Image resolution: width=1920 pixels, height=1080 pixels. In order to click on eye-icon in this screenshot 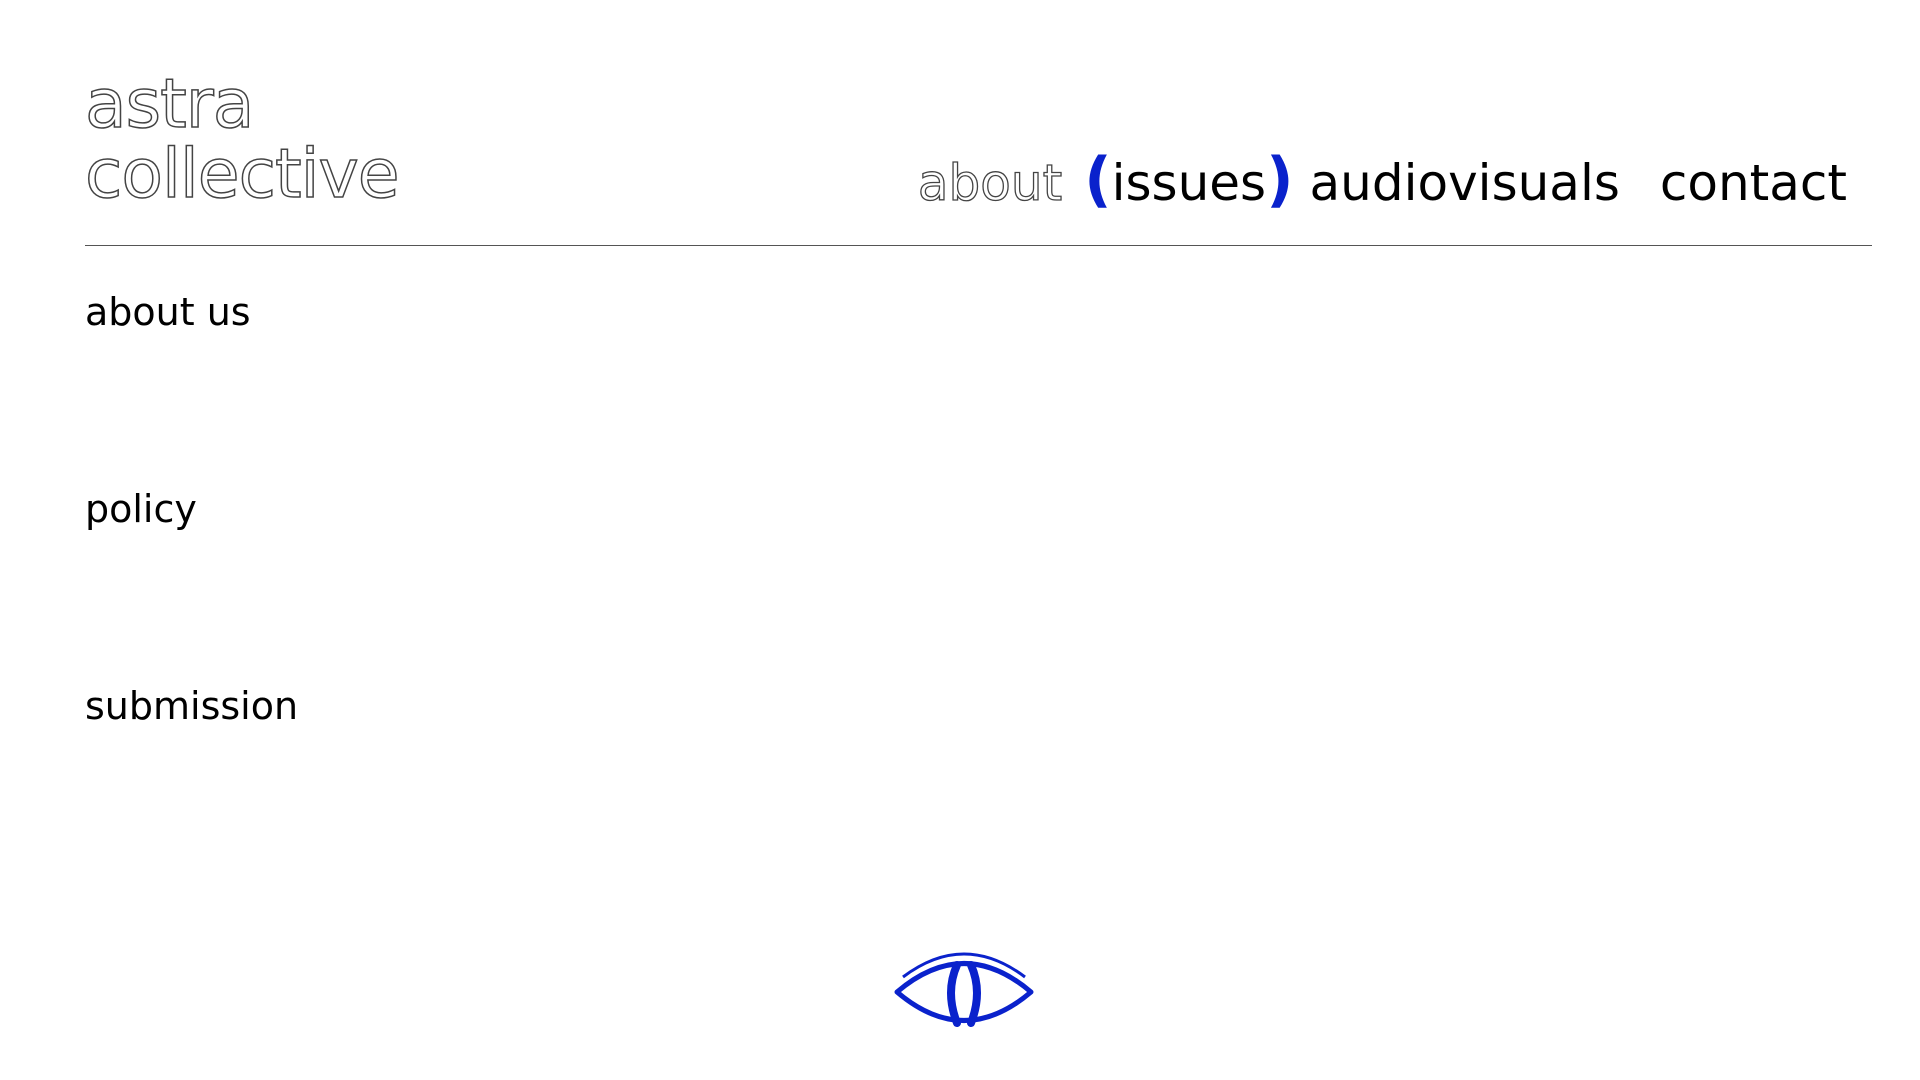, I will do `click(964, 992)`.